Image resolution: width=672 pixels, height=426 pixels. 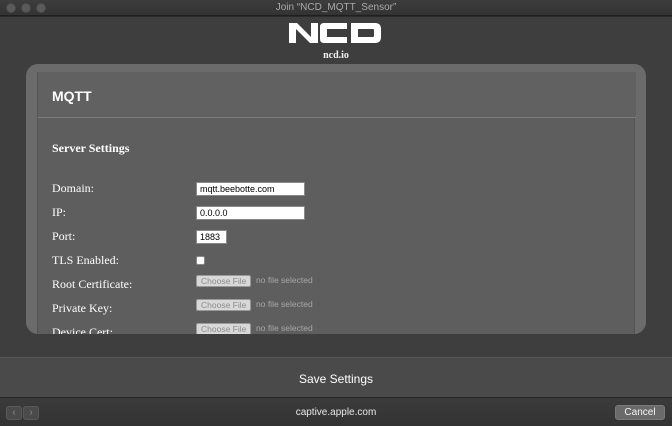 I want to click on logo-subtitle: ncd.io, so click(x=336, y=55).